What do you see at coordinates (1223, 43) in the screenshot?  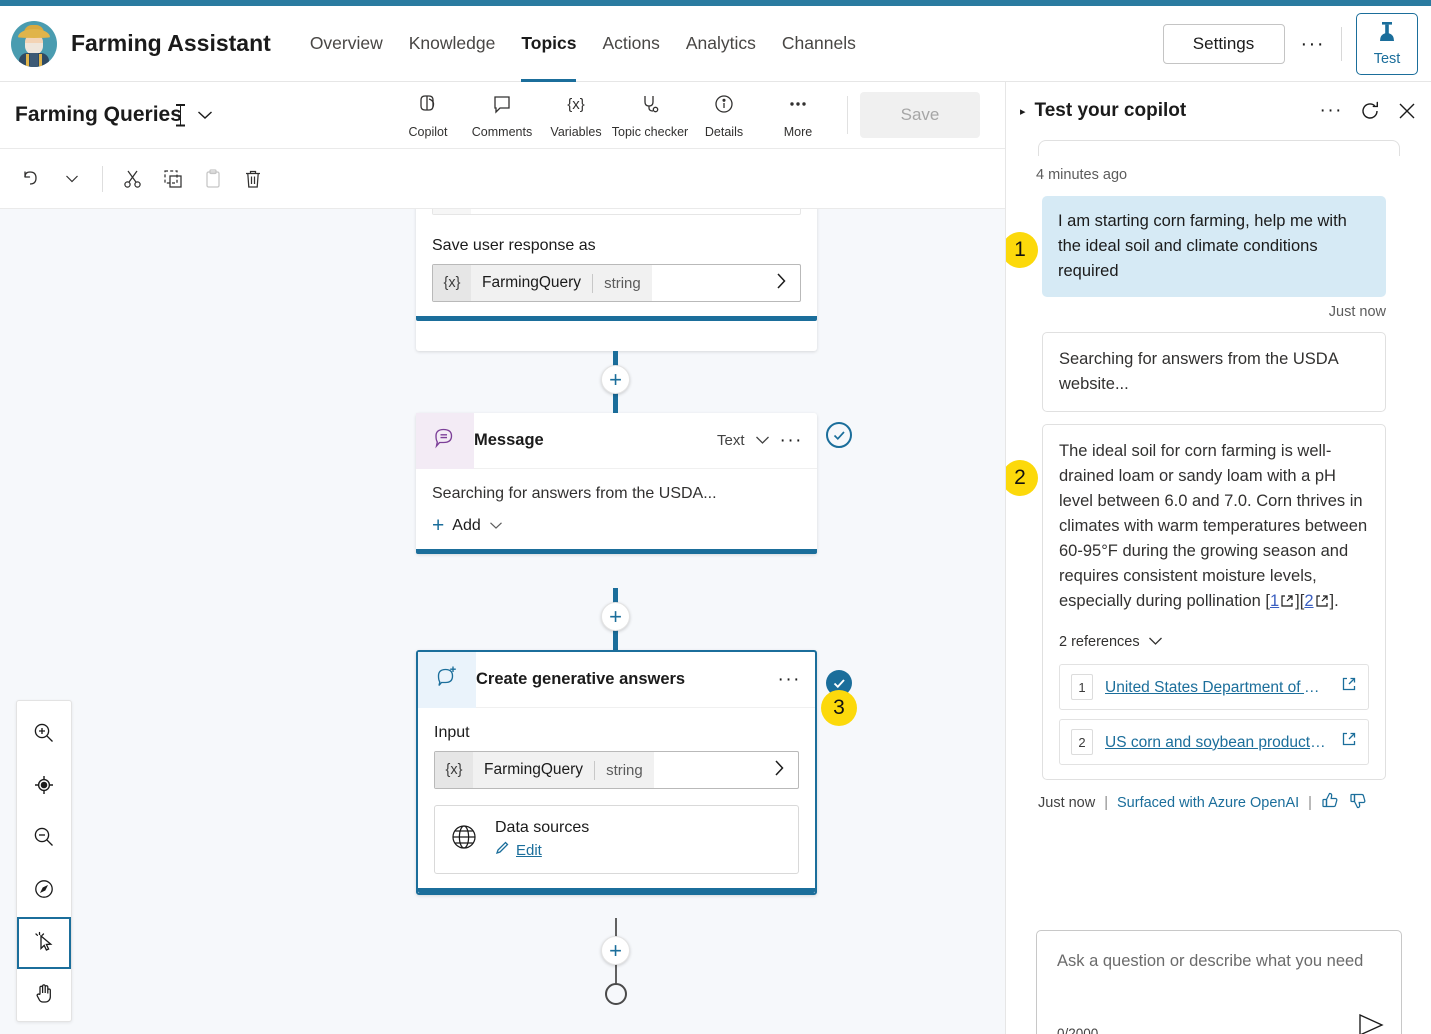 I see `settings-button: Settings` at bounding box center [1223, 43].